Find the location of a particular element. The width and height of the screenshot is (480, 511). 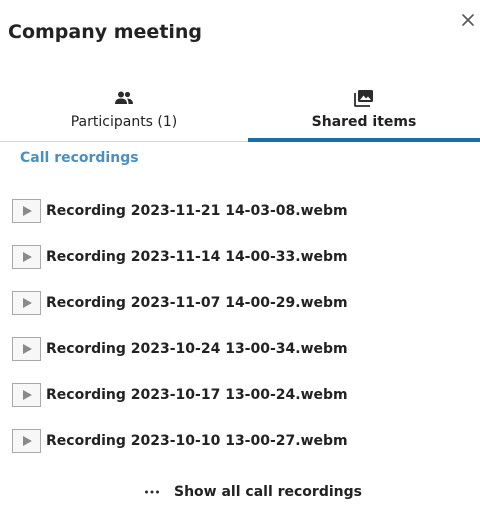

tab-participants: Participants (1) is located at coordinates (124, 113).